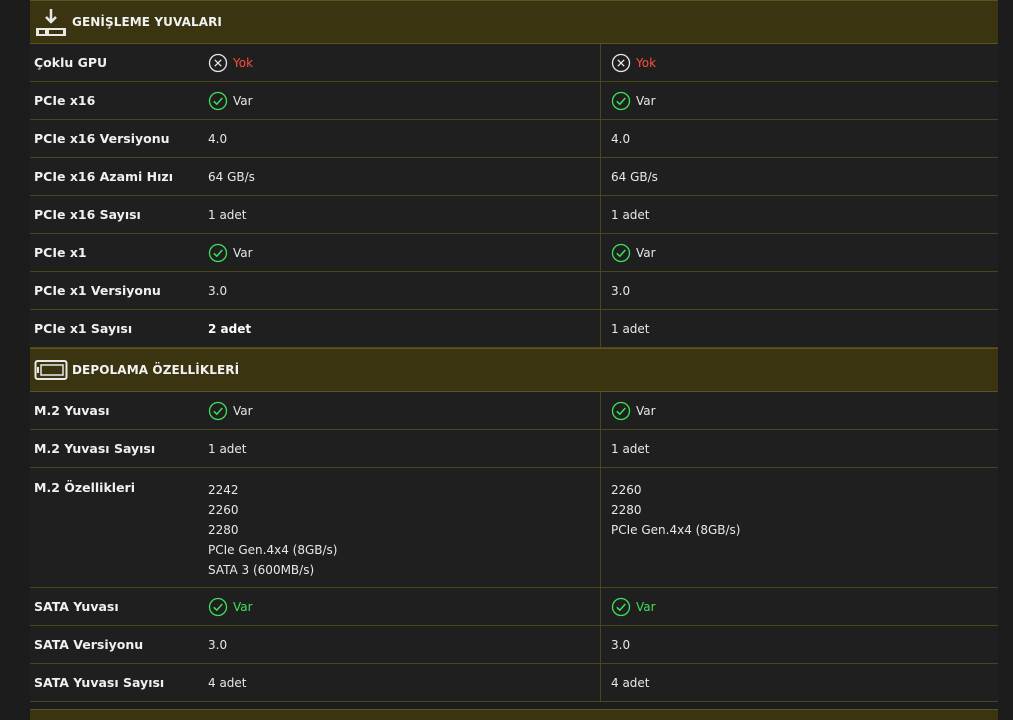 The width and height of the screenshot is (1013, 720). What do you see at coordinates (156, 370) in the screenshot?
I see `section-title: DEPOLAMA ÖZELLİKLERİ` at bounding box center [156, 370].